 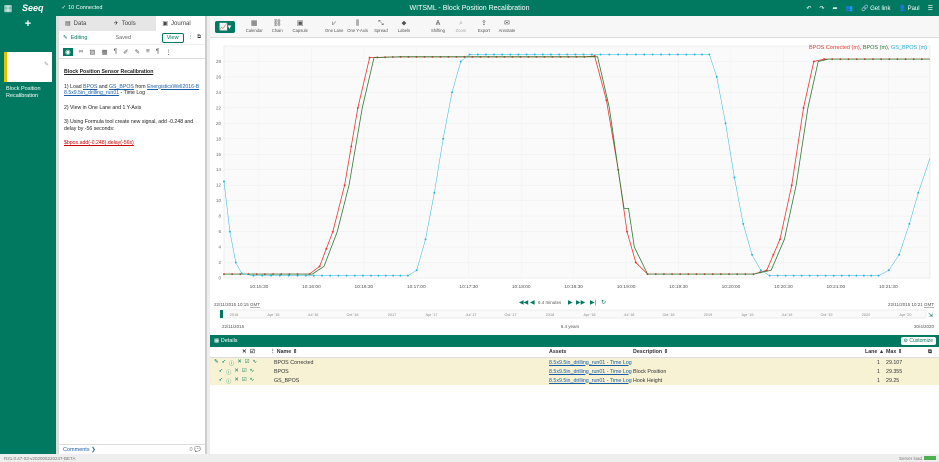 I want to click on chain-button: ⛓ Chain, so click(x=277, y=26).